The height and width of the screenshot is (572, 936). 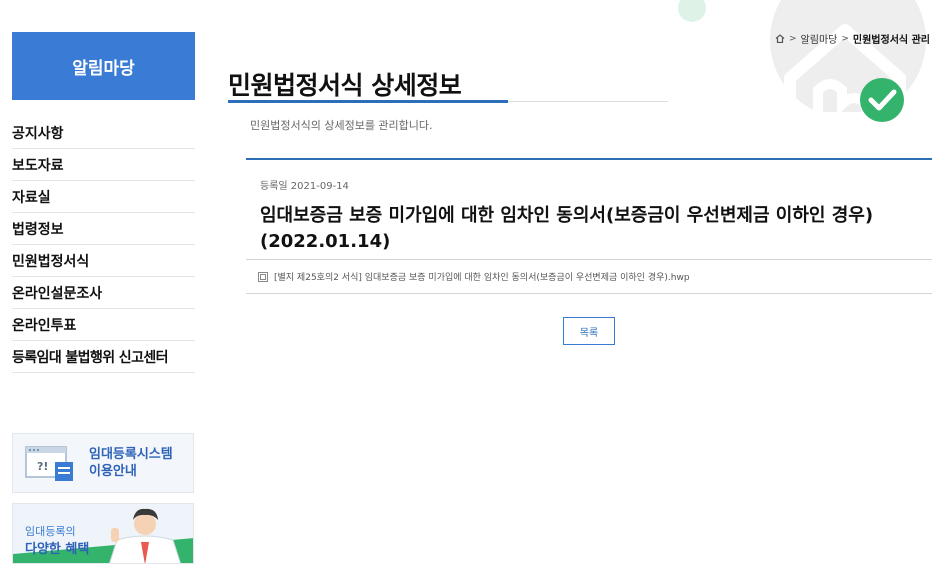 What do you see at coordinates (882, 100) in the screenshot?
I see `check-circle-icon` at bounding box center [882, 100].